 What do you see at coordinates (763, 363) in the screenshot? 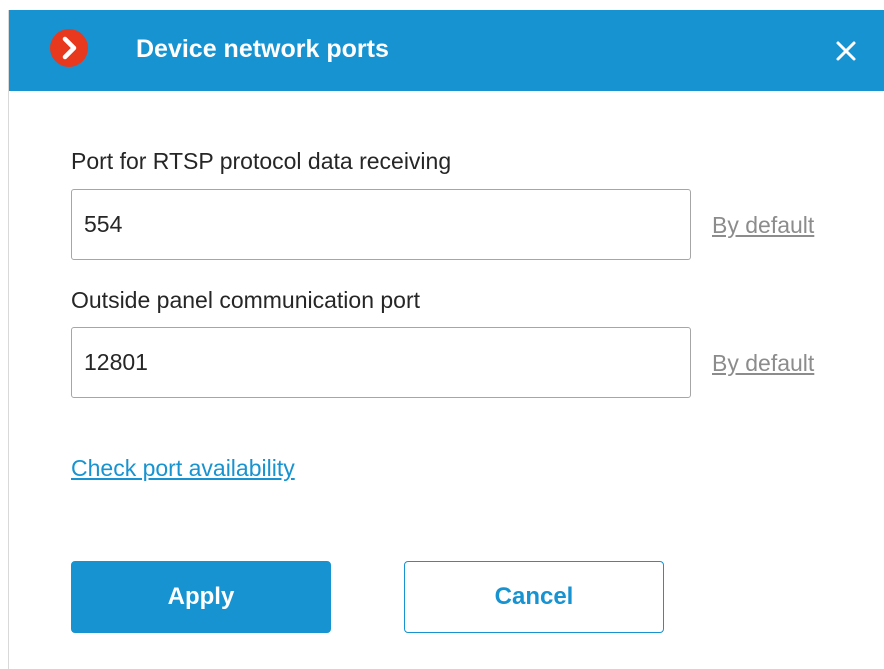
I see `panel-port-default-link: By default` at bounding box center [763, 363].